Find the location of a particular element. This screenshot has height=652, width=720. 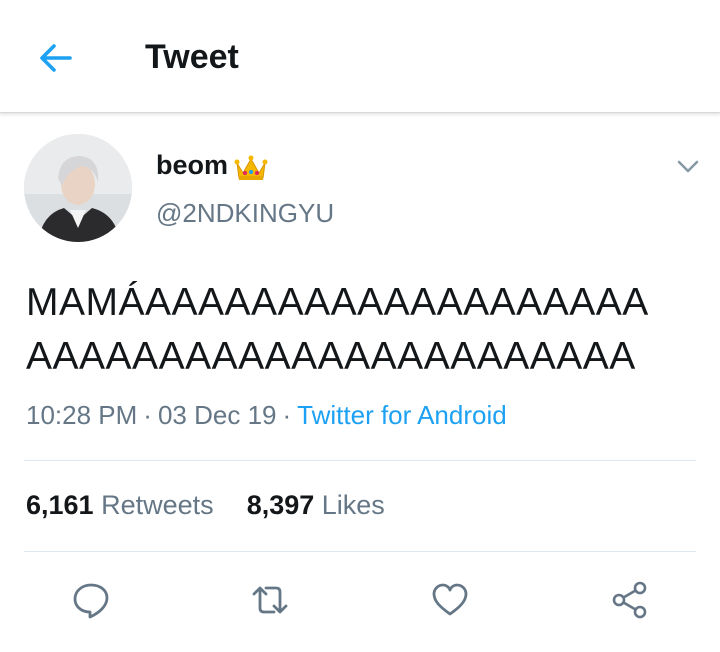

tweet-stats: 6,161 Retweets 8,397 Likes is located at coordinates (205, 505).